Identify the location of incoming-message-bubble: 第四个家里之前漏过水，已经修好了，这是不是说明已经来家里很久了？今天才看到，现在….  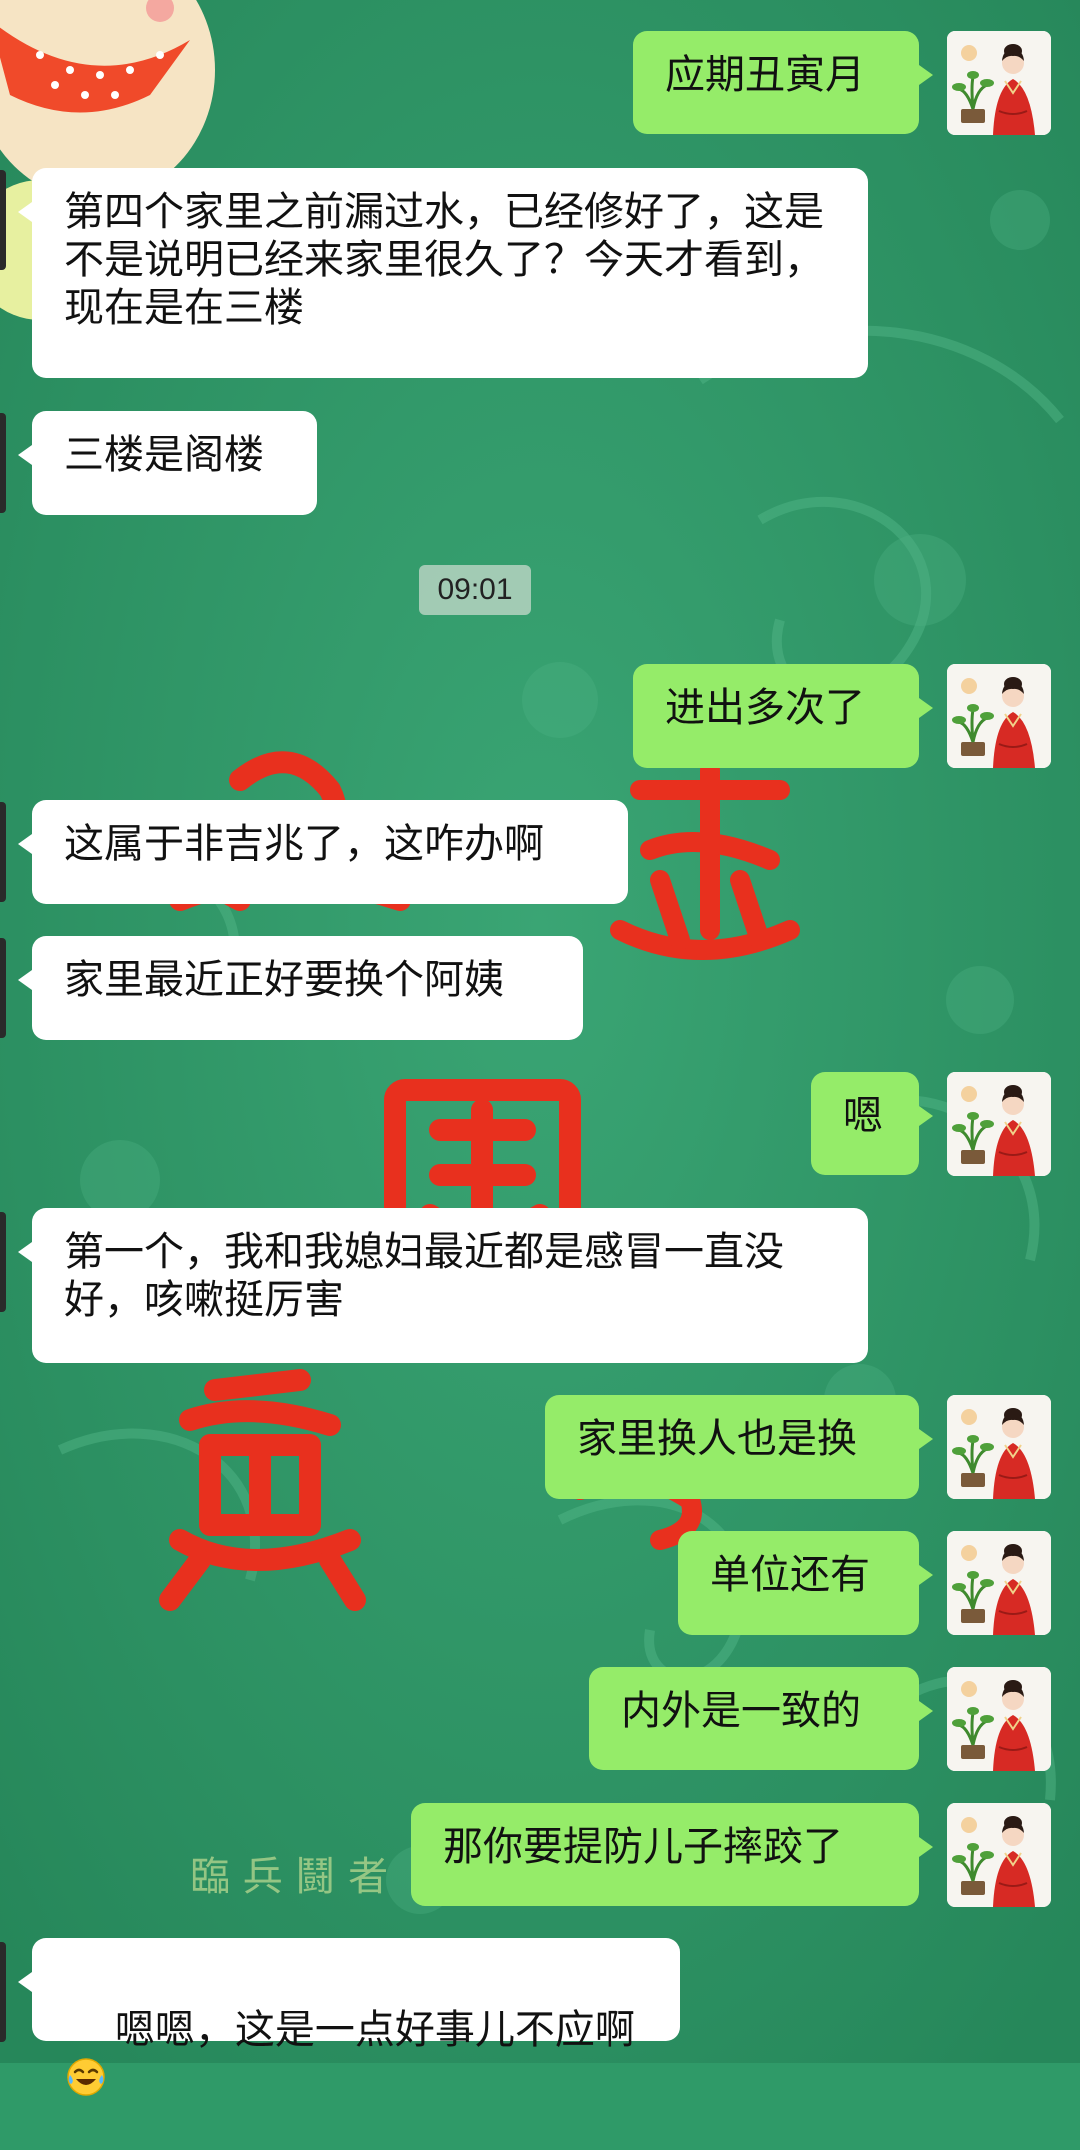
(443, 273).